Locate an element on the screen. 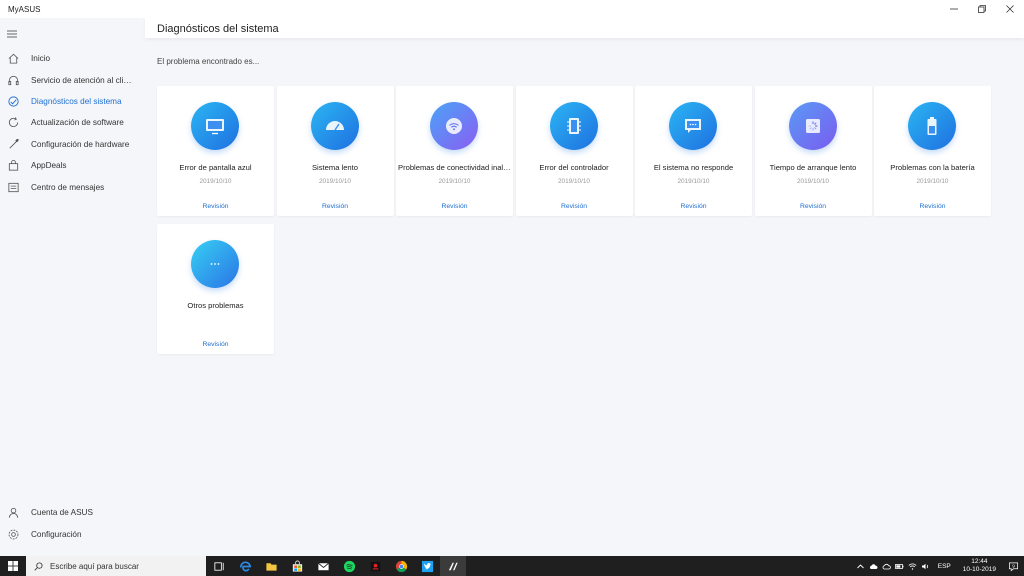 The image size is (1024, 576). card-title: Problemas de conectividad inalámbrica is located at coordinates (455, 167).